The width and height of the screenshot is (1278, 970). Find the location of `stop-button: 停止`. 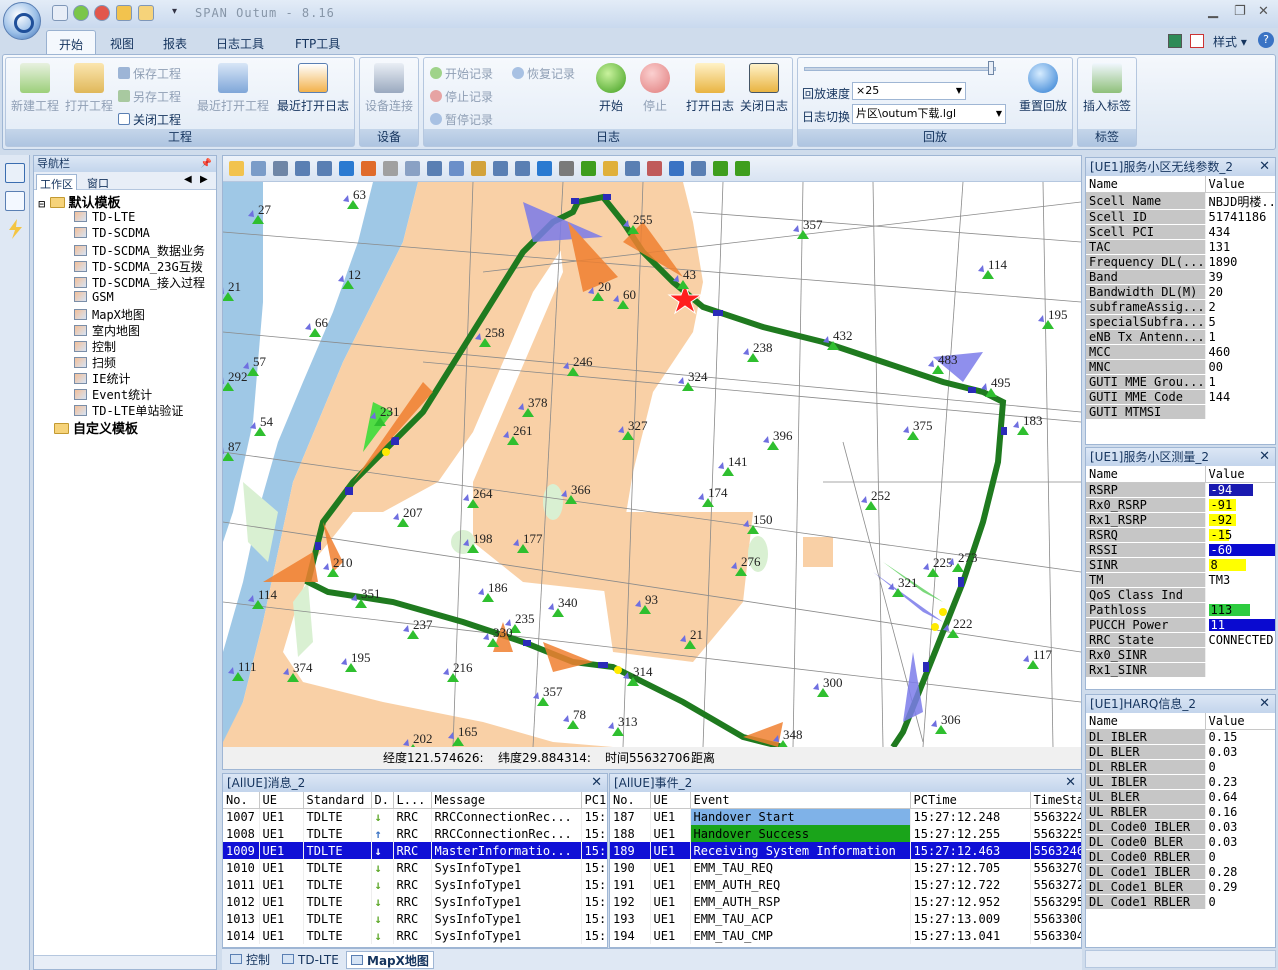

stop-button: 停止 is located at coordinates (655, 88).